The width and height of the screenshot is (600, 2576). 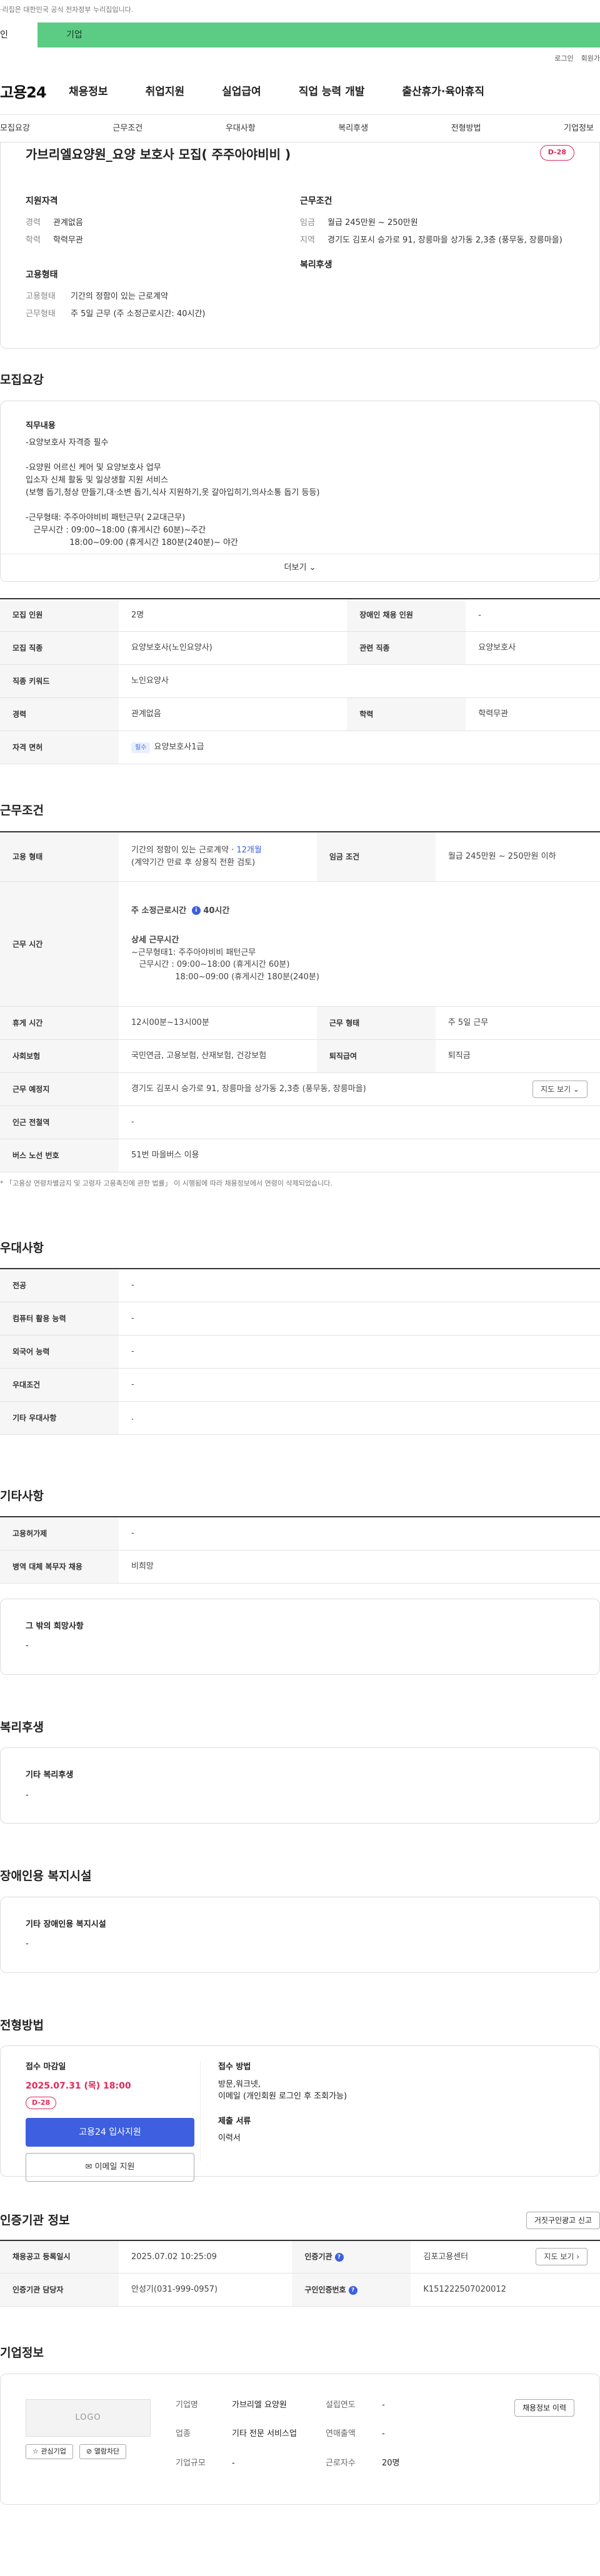 I want to click on favorite-button: ☆ 관심기업, so click(x=49, y=2451).